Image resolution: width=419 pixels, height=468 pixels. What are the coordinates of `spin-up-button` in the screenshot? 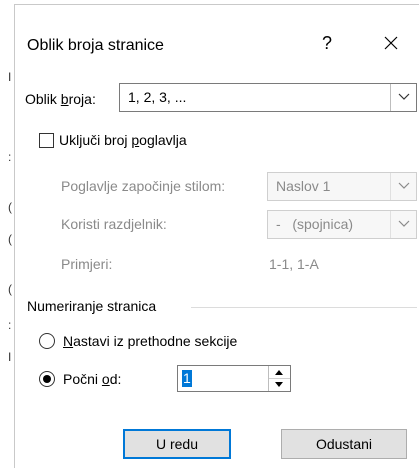 It's located at (279, 372).